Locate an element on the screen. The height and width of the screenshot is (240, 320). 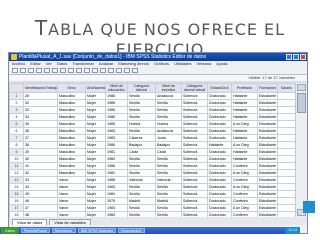
column-header: Nivel de estudios is located at coordinates (168, 88).